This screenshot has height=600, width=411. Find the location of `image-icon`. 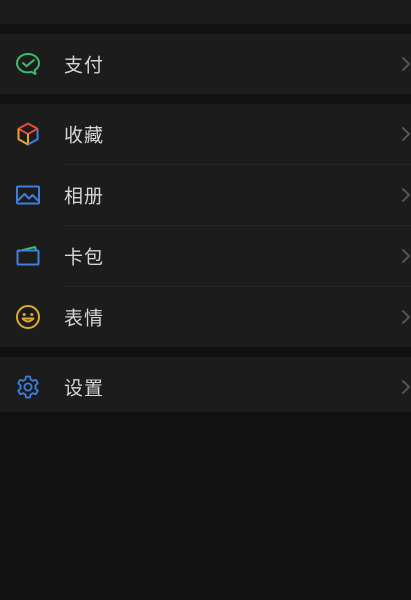

image-icon is located at coordinates (28, 195).